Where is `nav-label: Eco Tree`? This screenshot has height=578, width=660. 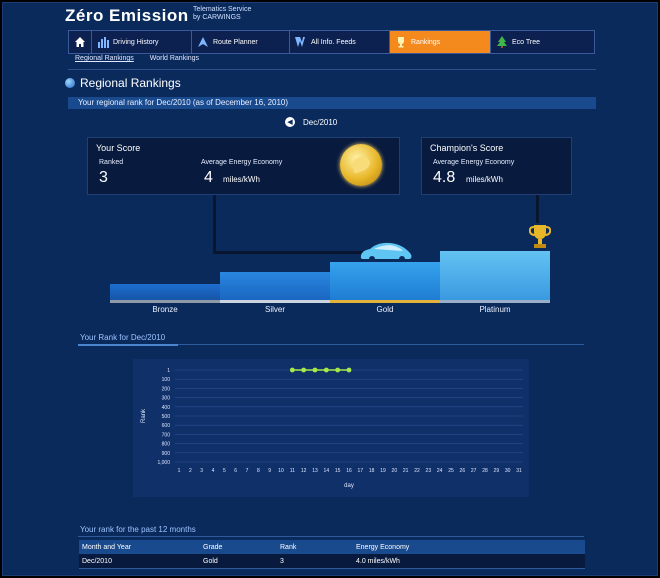
nav-label: Eco Tree is located at coordinates (526, 42).